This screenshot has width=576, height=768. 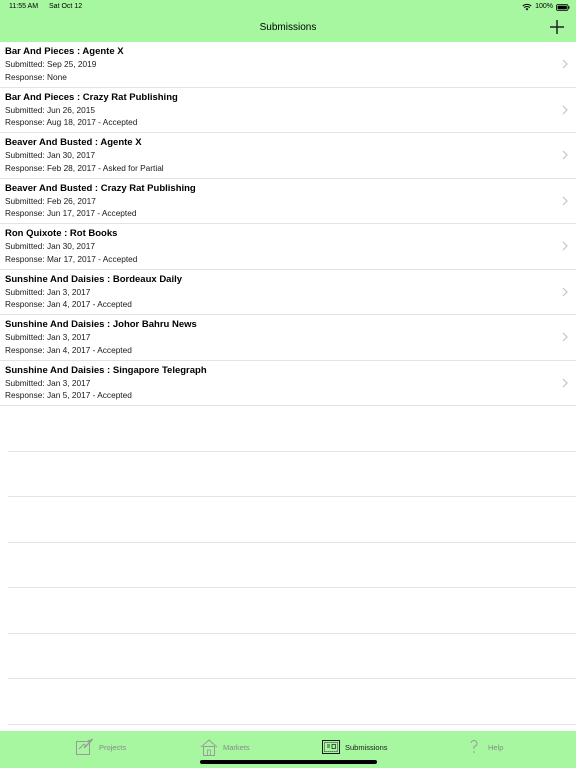 I want to click on house-icon, so click(x=209, y=747).